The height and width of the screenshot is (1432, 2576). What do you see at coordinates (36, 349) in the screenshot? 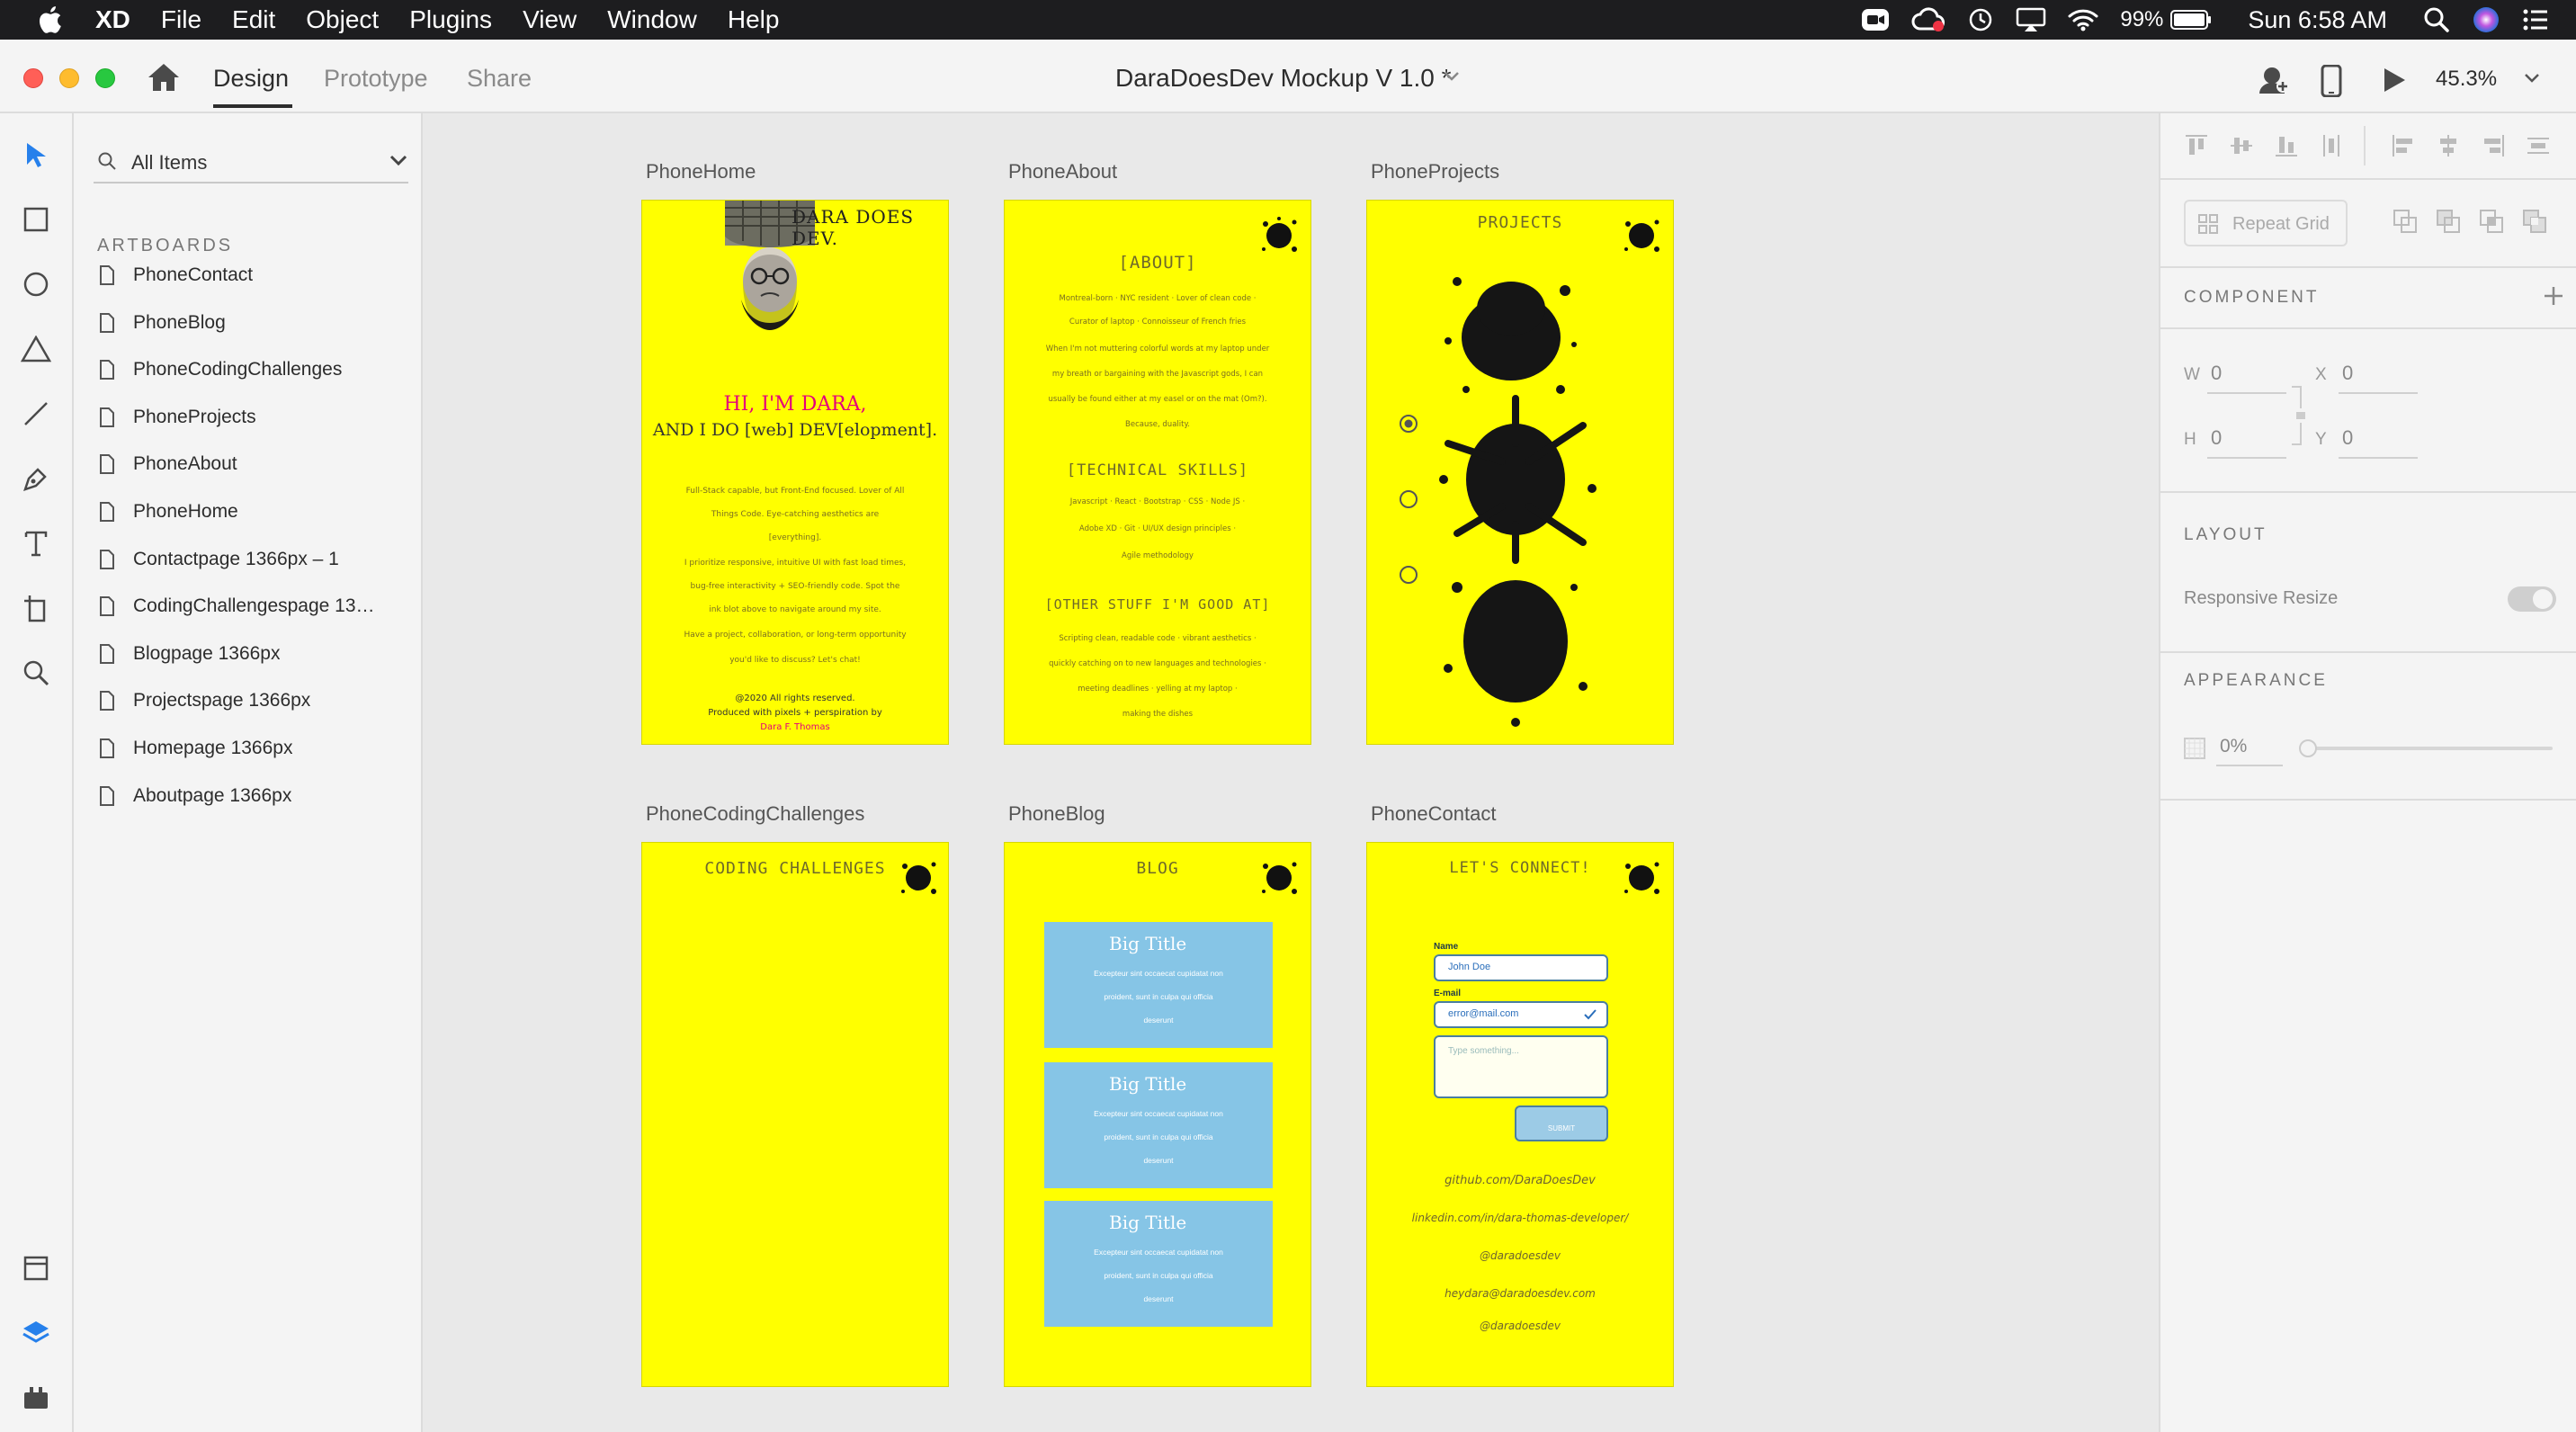
I see `polygon-tool-icon` at bounding box center [36, 349].